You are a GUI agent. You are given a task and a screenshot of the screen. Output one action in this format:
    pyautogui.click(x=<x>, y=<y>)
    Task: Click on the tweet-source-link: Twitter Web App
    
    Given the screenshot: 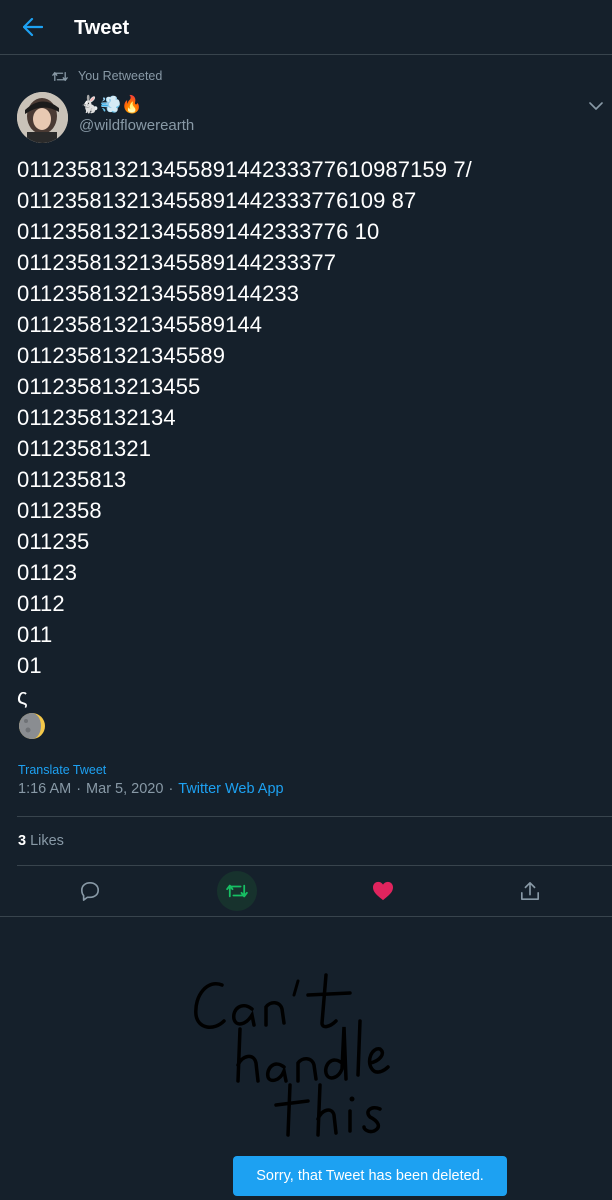 What is the action you would take?
    pyautogui.click(x=230, y=789)
    